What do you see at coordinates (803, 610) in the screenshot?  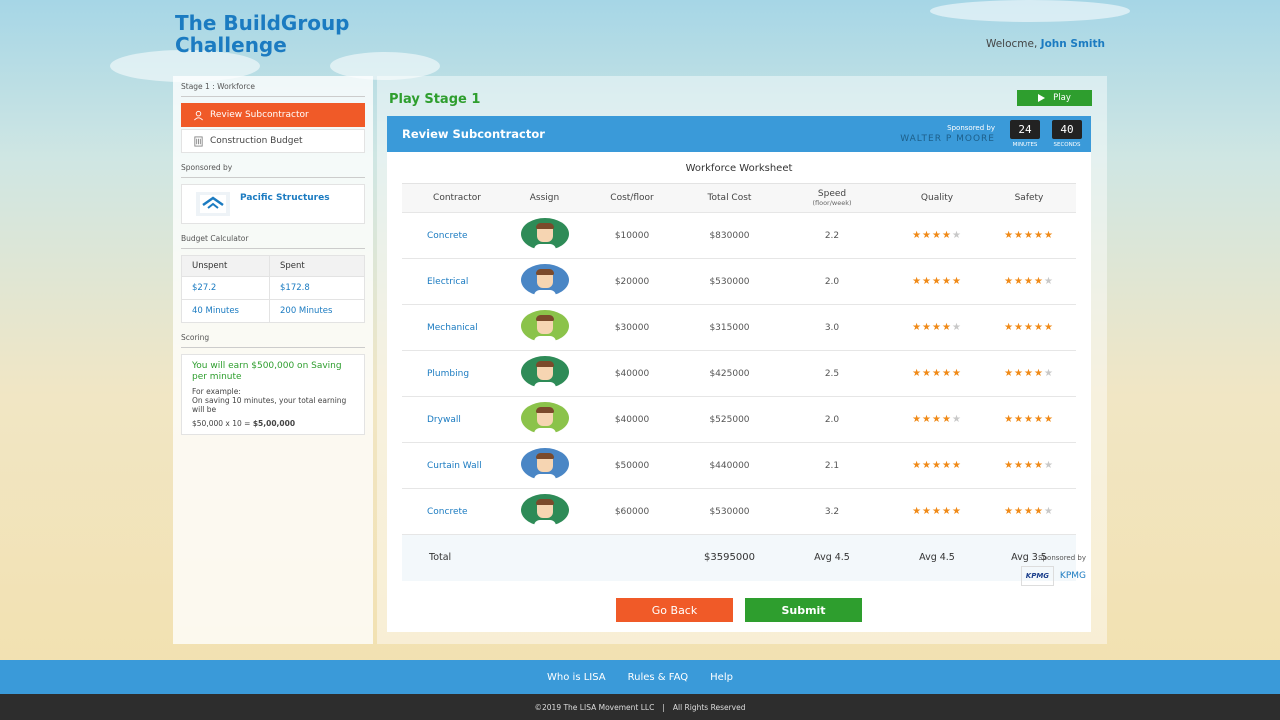 I see `submit-button: Submit` at bounding box center [803, 610].